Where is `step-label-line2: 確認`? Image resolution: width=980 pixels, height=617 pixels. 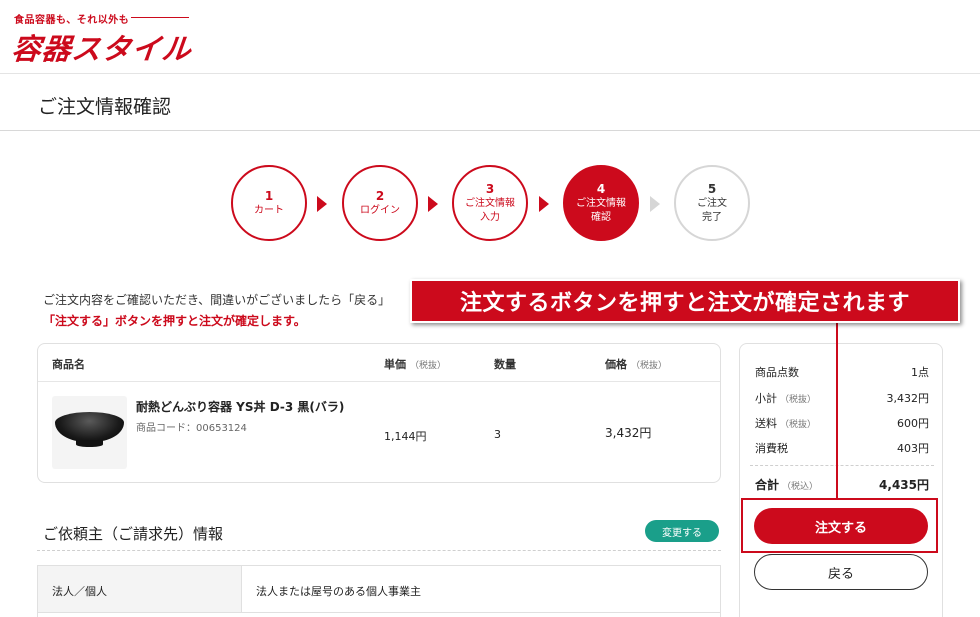
step-label-line2: 確認 is located at coordinates (601, 217).